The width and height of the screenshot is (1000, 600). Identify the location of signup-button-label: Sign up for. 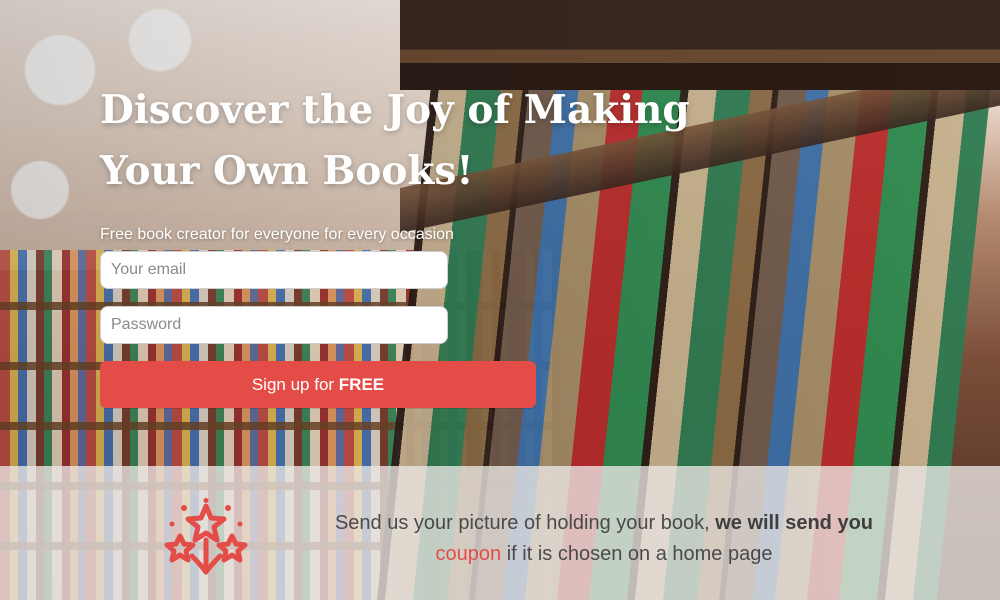
(295, 384).